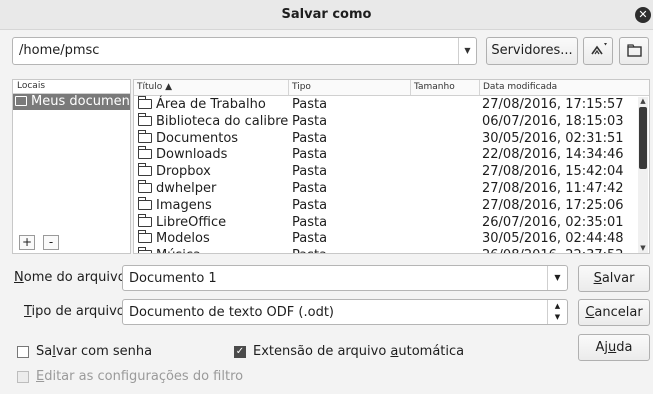  I want to click on file-list-header: Título ▲ Tipo Tamanho Data modificada, so click(391, 88).